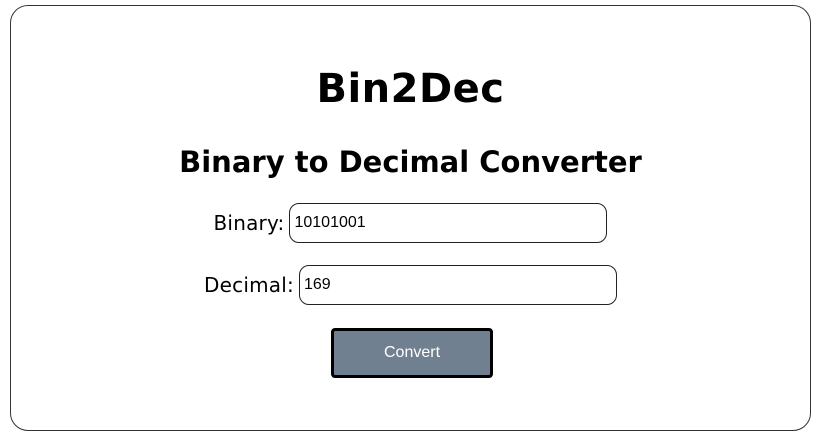  What do you see at coordinates (412, 353) in the screenshot?
I see `convert-button: Convert` at bounding box center [412, 353].